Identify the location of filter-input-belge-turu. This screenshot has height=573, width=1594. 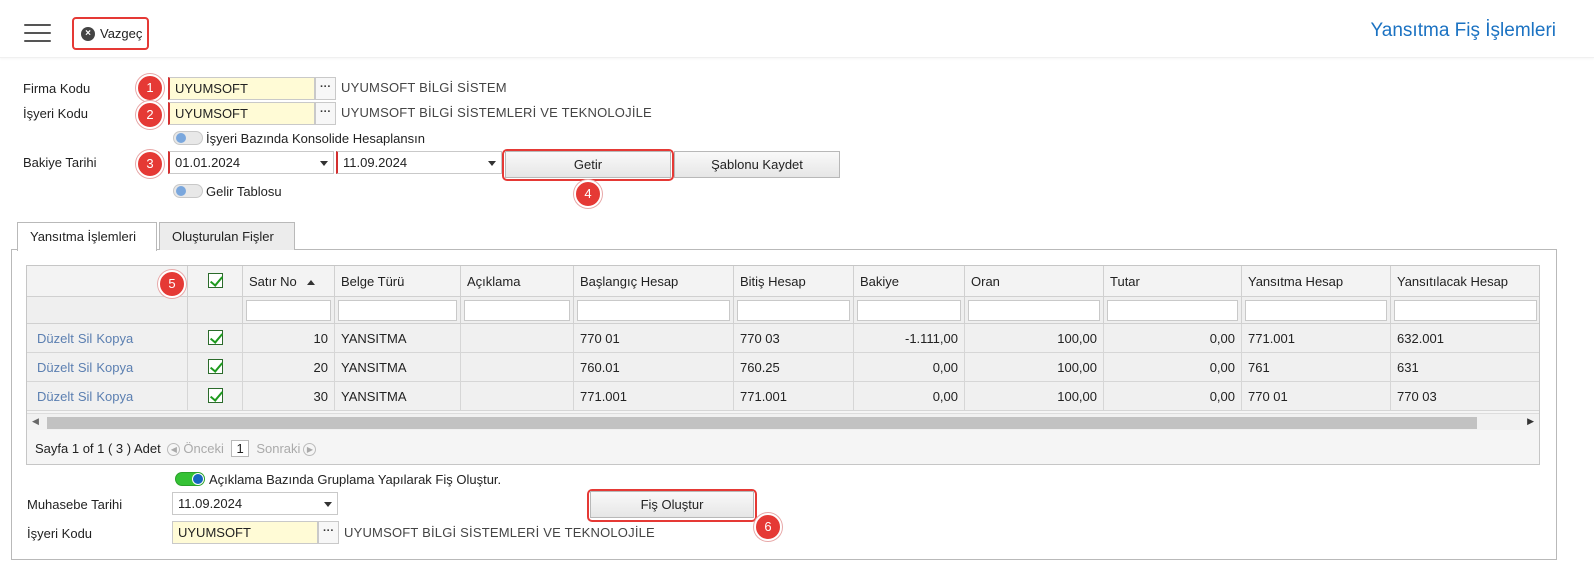
(397, 310).